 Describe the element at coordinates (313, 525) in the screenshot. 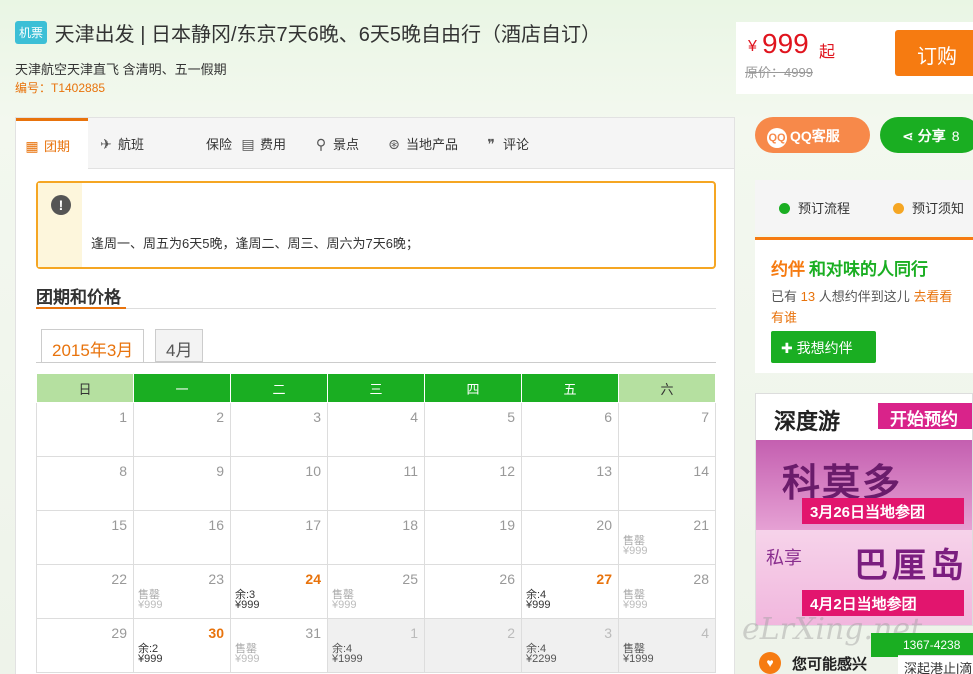

I see `day-number: 17` at that location.